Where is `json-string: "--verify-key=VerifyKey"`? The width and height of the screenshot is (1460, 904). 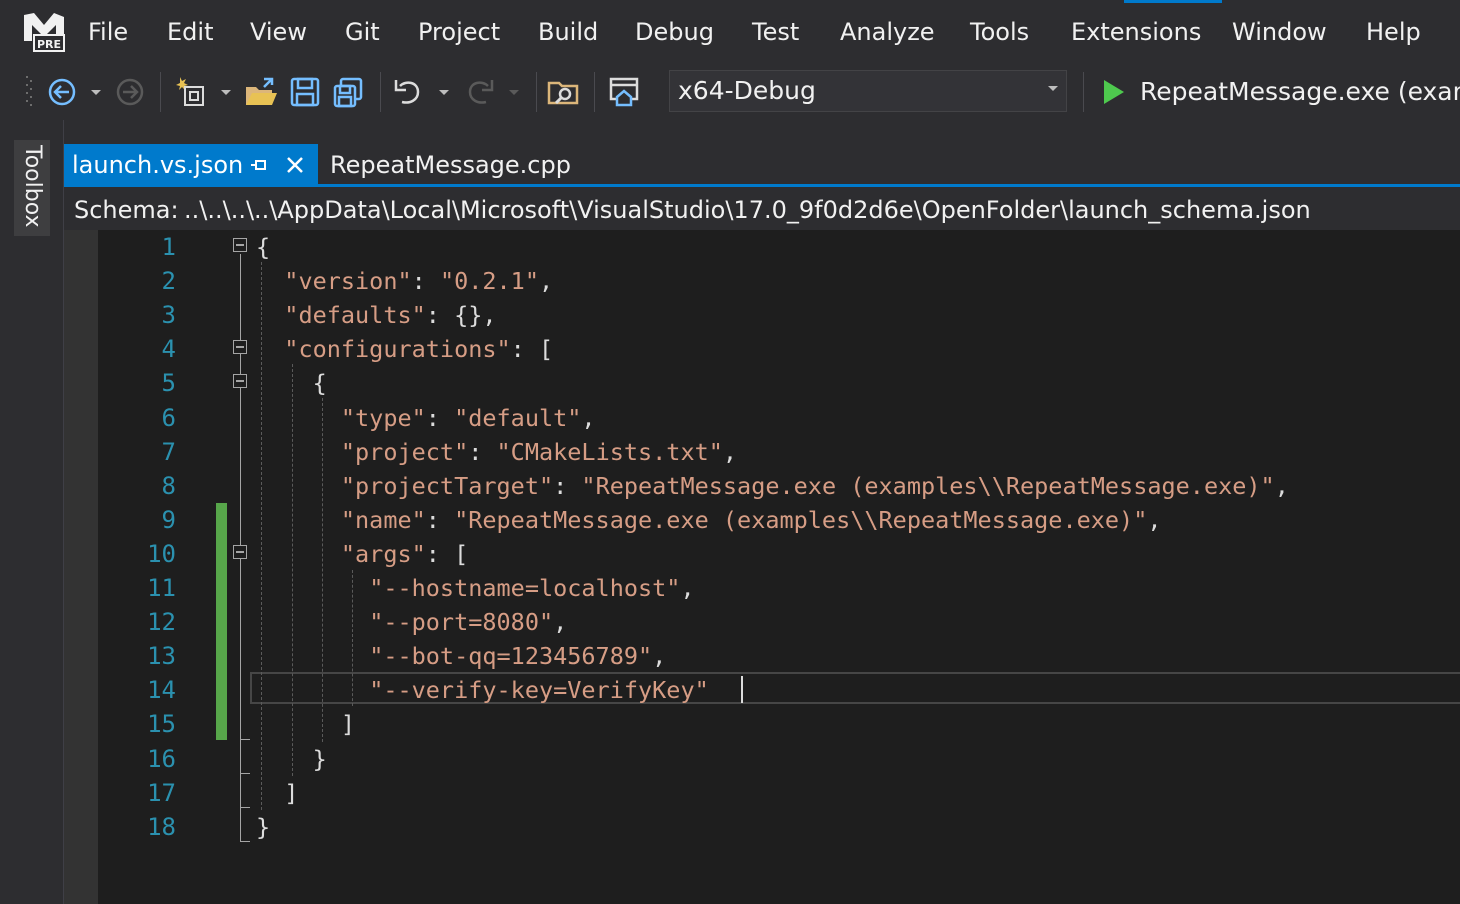
json-string: "--verify-key=VerifyKey" is located at coordinates (539, 690).